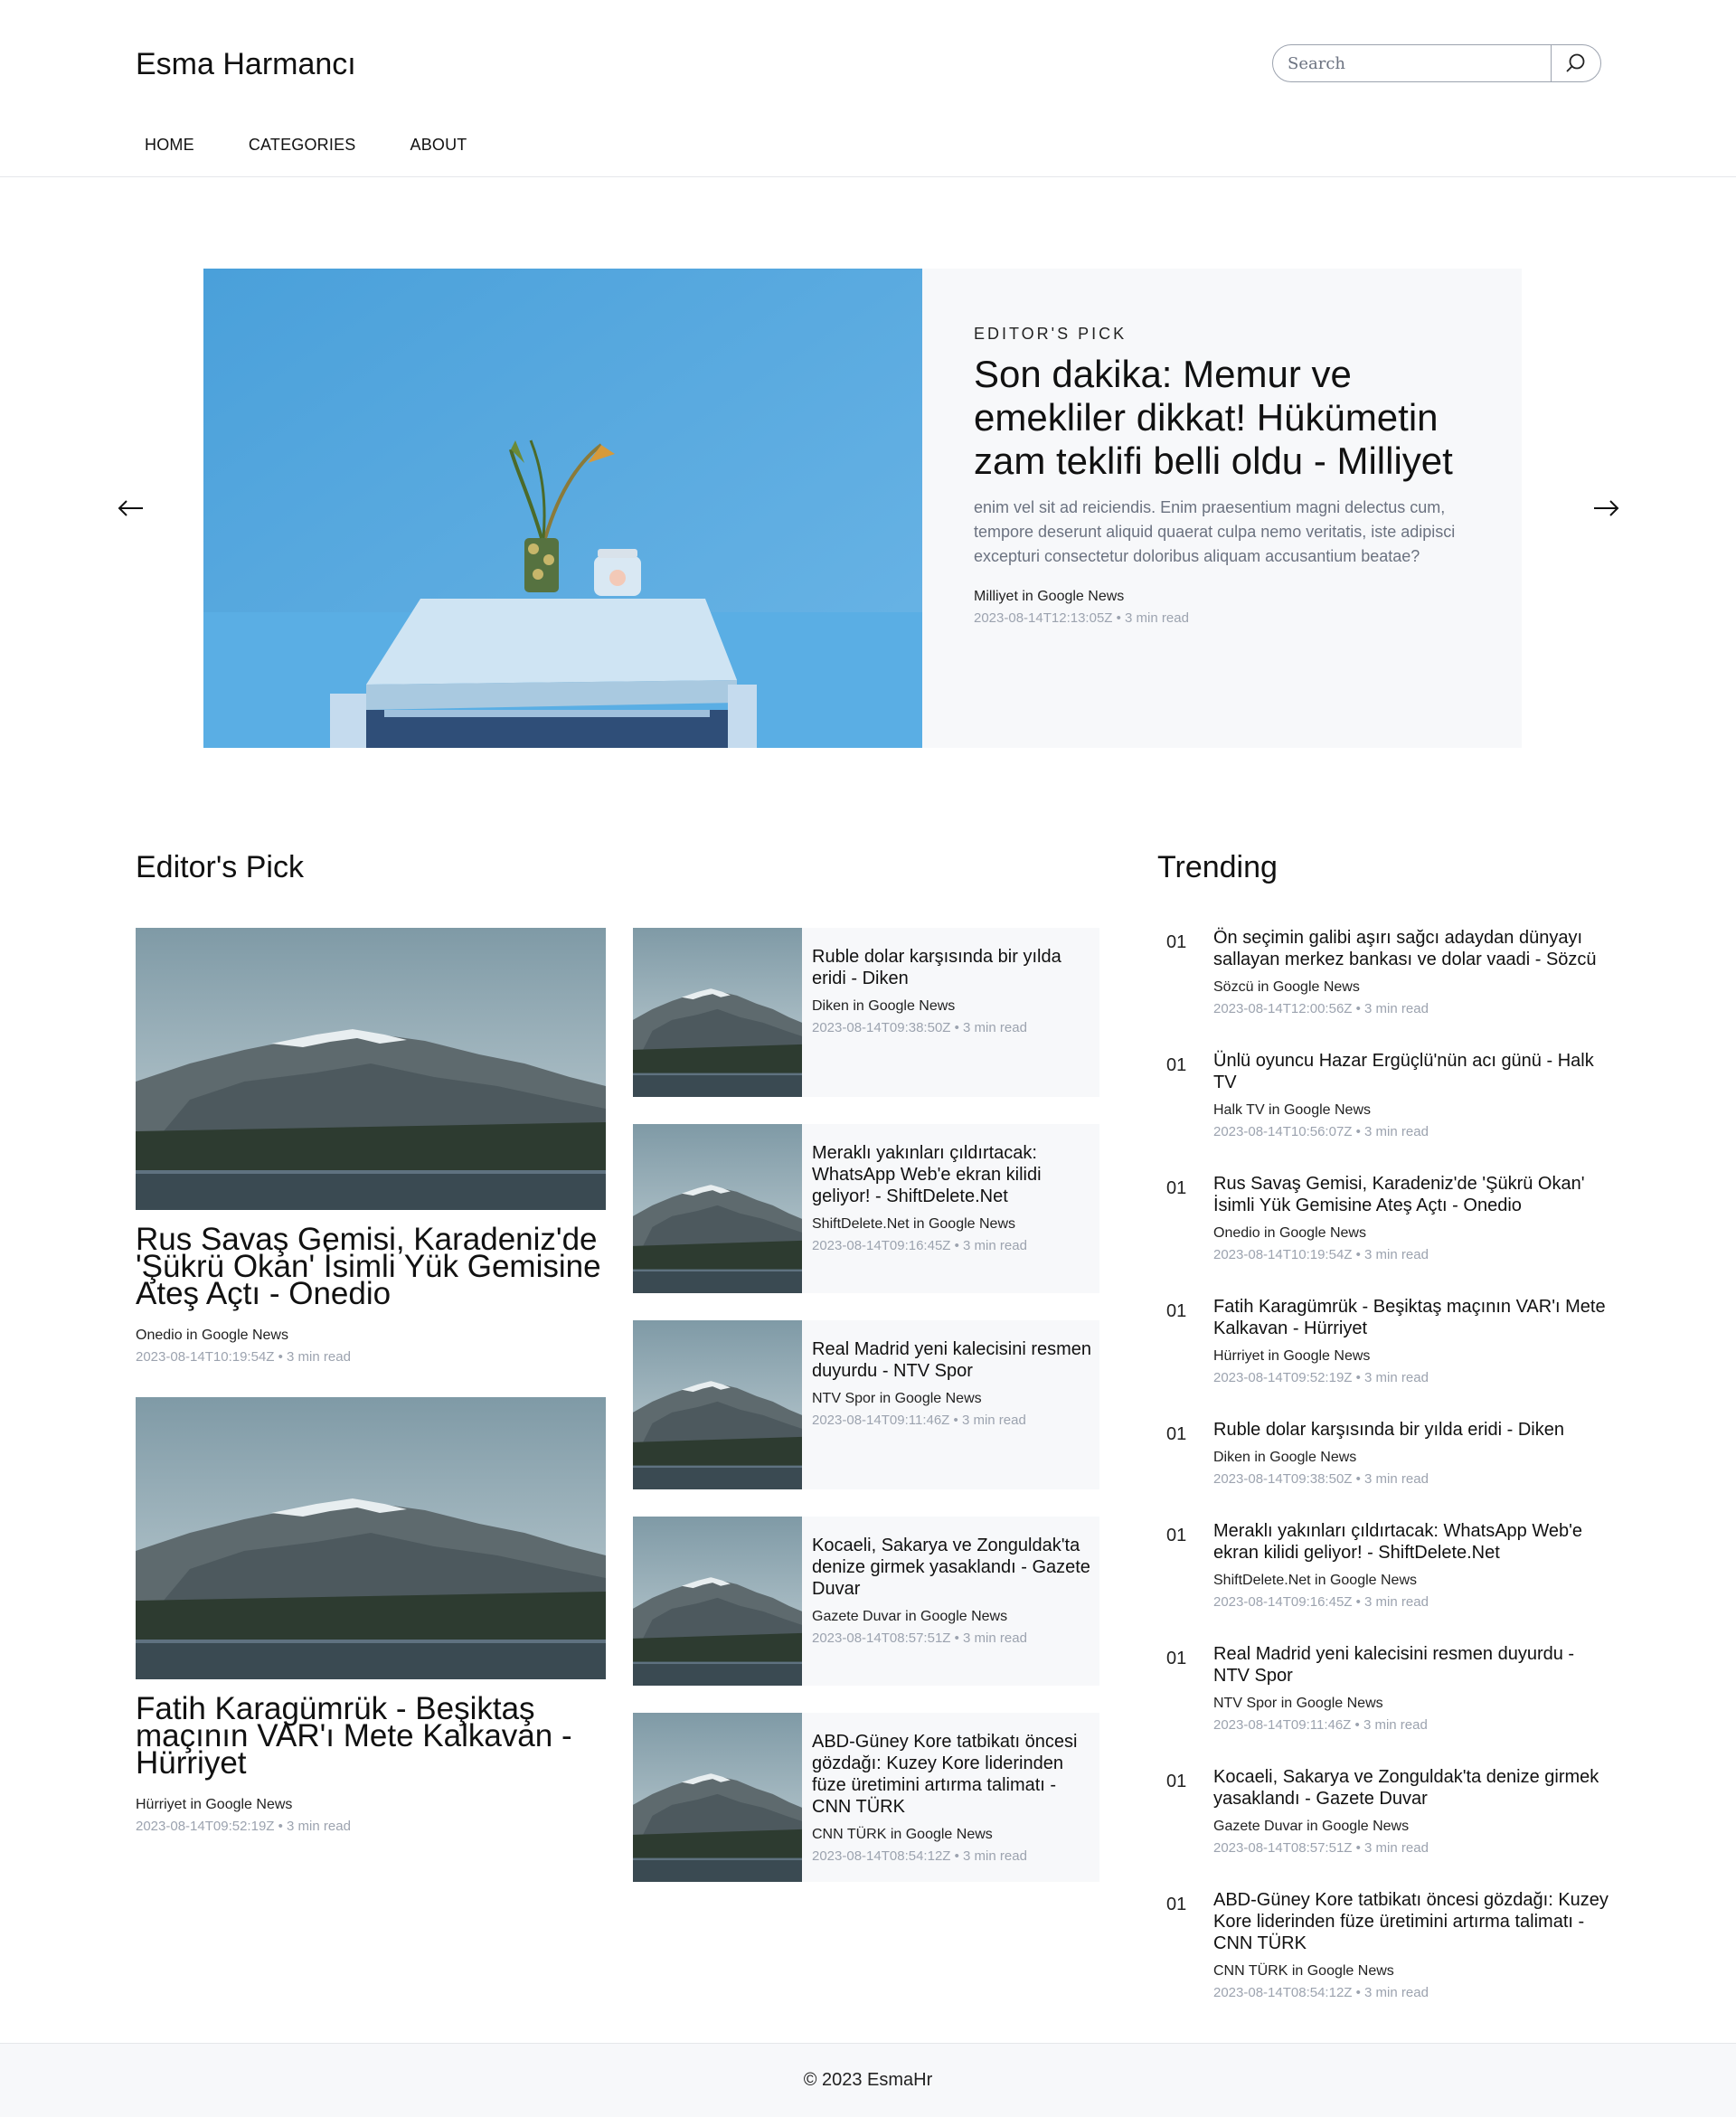  I want to click on article-source: CNN TÜRK in Google News, so click(952, 1835).